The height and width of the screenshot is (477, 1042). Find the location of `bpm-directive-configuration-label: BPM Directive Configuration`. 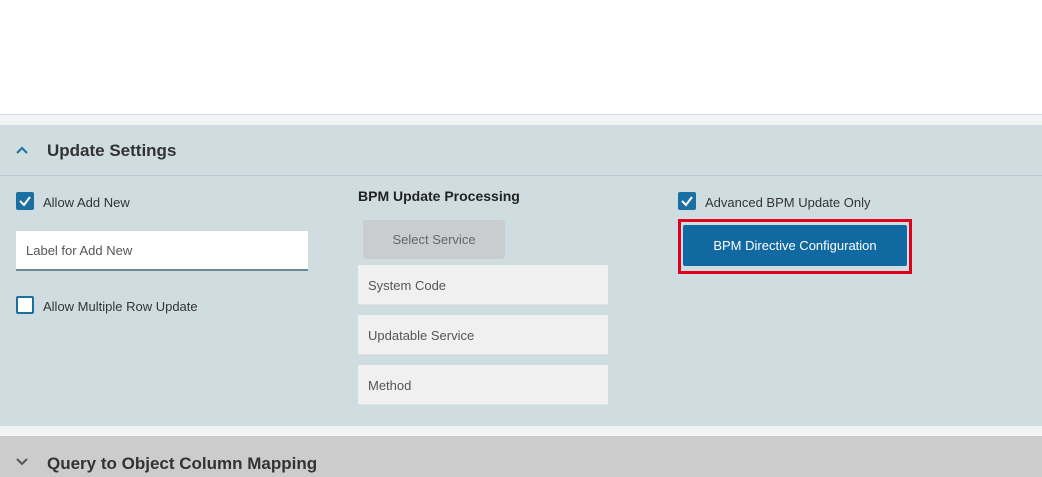

bpm-directive-configuration-label: BPM Directive Configuration is located at coordinates (795, 245).